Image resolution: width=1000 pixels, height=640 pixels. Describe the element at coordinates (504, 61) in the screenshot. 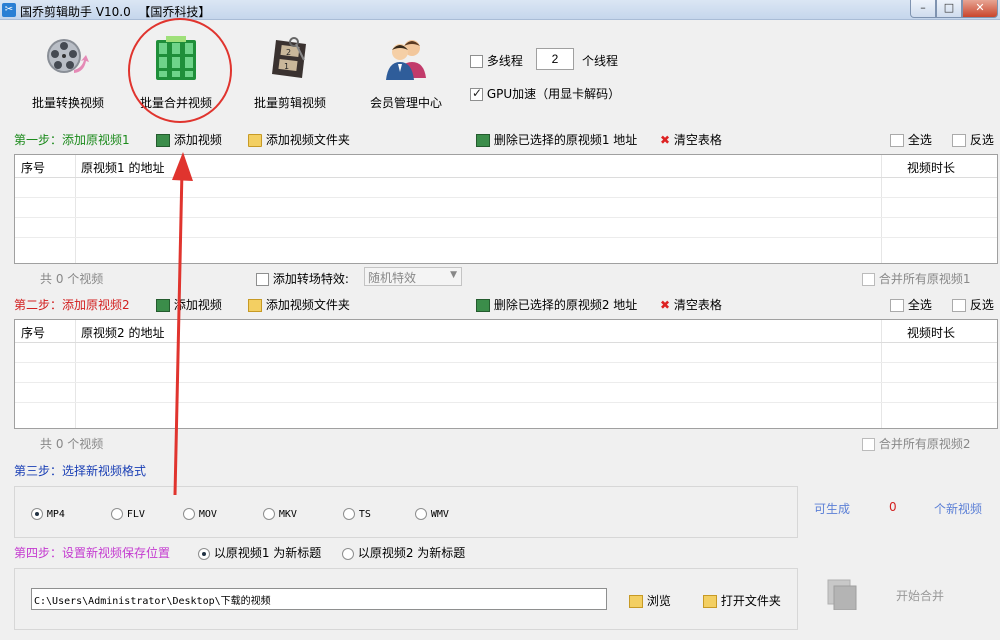

I see `multithread-label: 多线程` at that location.